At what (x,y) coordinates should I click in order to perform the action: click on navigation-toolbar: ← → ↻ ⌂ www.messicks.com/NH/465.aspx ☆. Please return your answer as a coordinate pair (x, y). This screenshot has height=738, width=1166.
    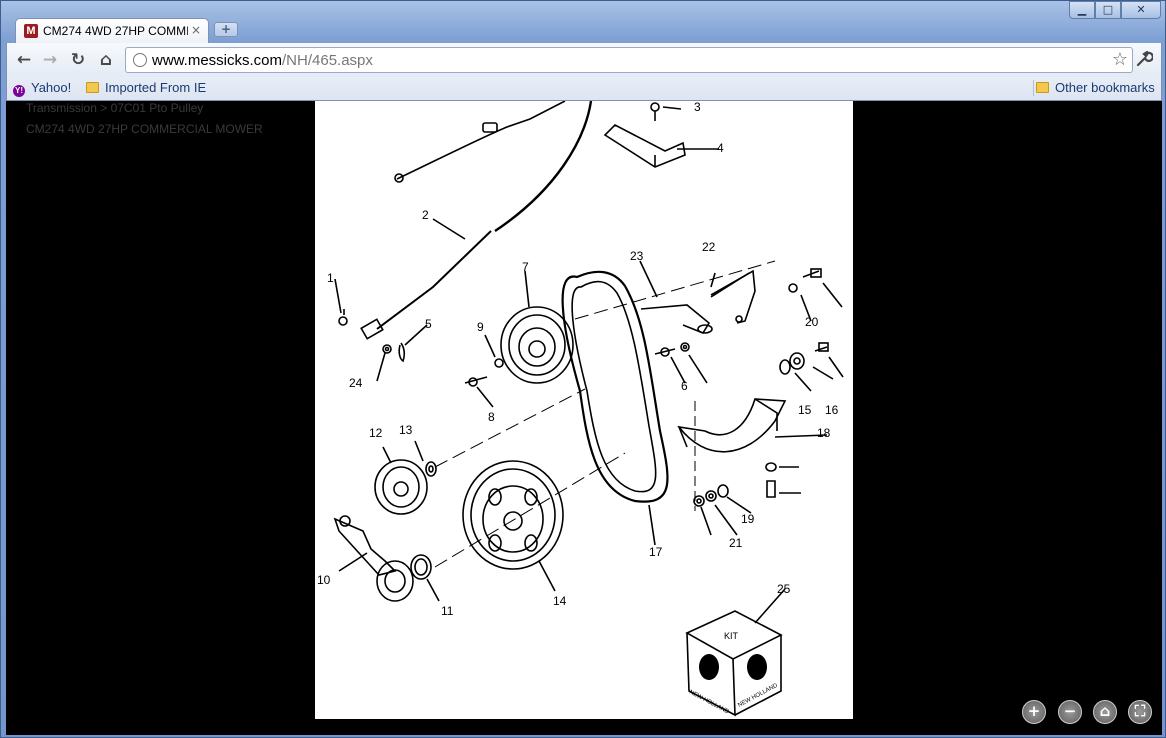
    Looking at the image, I should click on (584, 60).